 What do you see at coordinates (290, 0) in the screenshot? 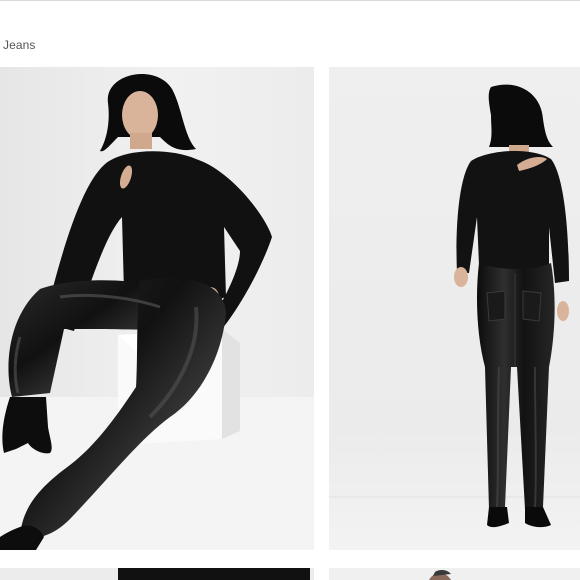
I see `header-divider` at bounding box center [290, 0].